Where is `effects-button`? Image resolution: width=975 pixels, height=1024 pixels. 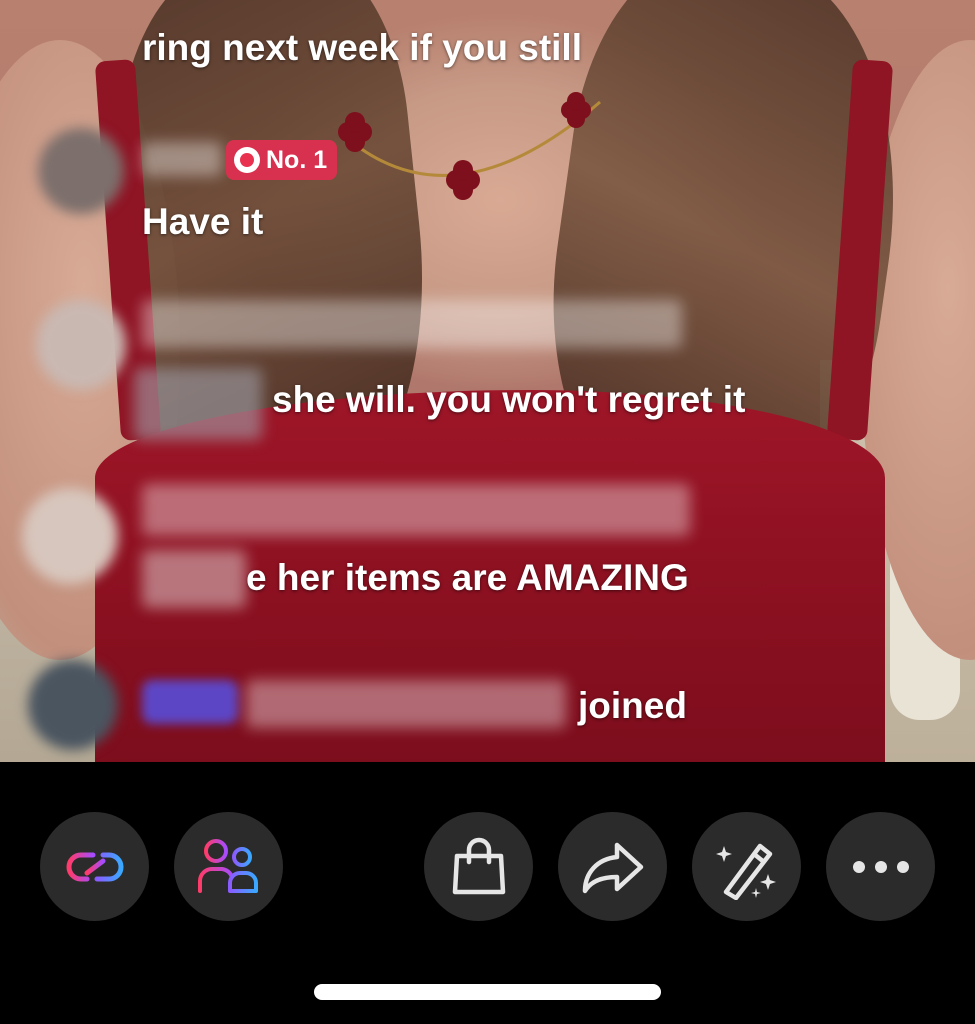 effects-button is located at coordinates (746, 866).